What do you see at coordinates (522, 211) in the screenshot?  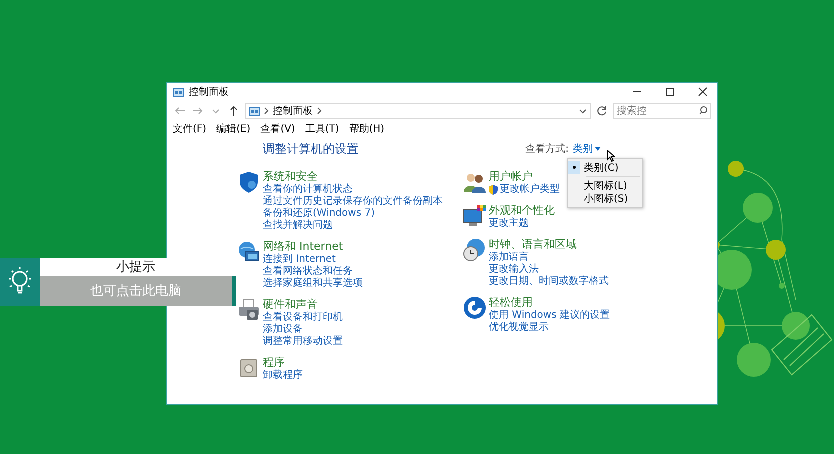 I see `category-link: 外观和个性化` at bounding box center [522, 211].